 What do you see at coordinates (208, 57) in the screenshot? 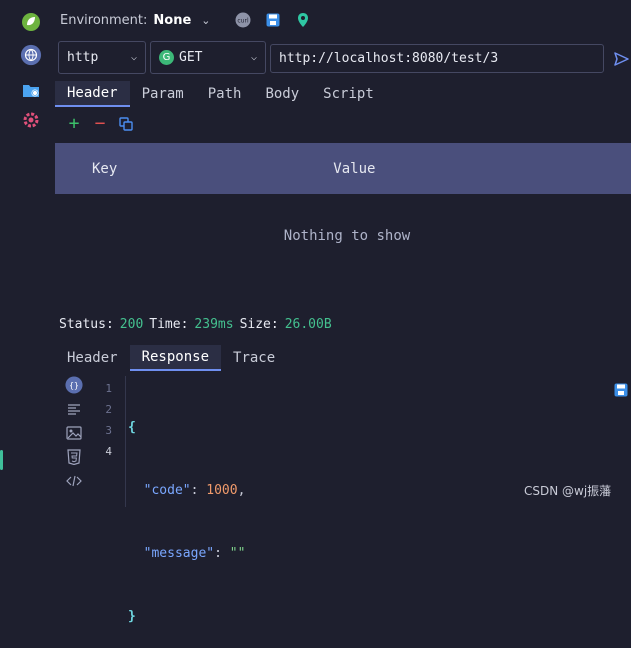
I see `method-select: G GET ⌵` at bounding box center [208, 57].